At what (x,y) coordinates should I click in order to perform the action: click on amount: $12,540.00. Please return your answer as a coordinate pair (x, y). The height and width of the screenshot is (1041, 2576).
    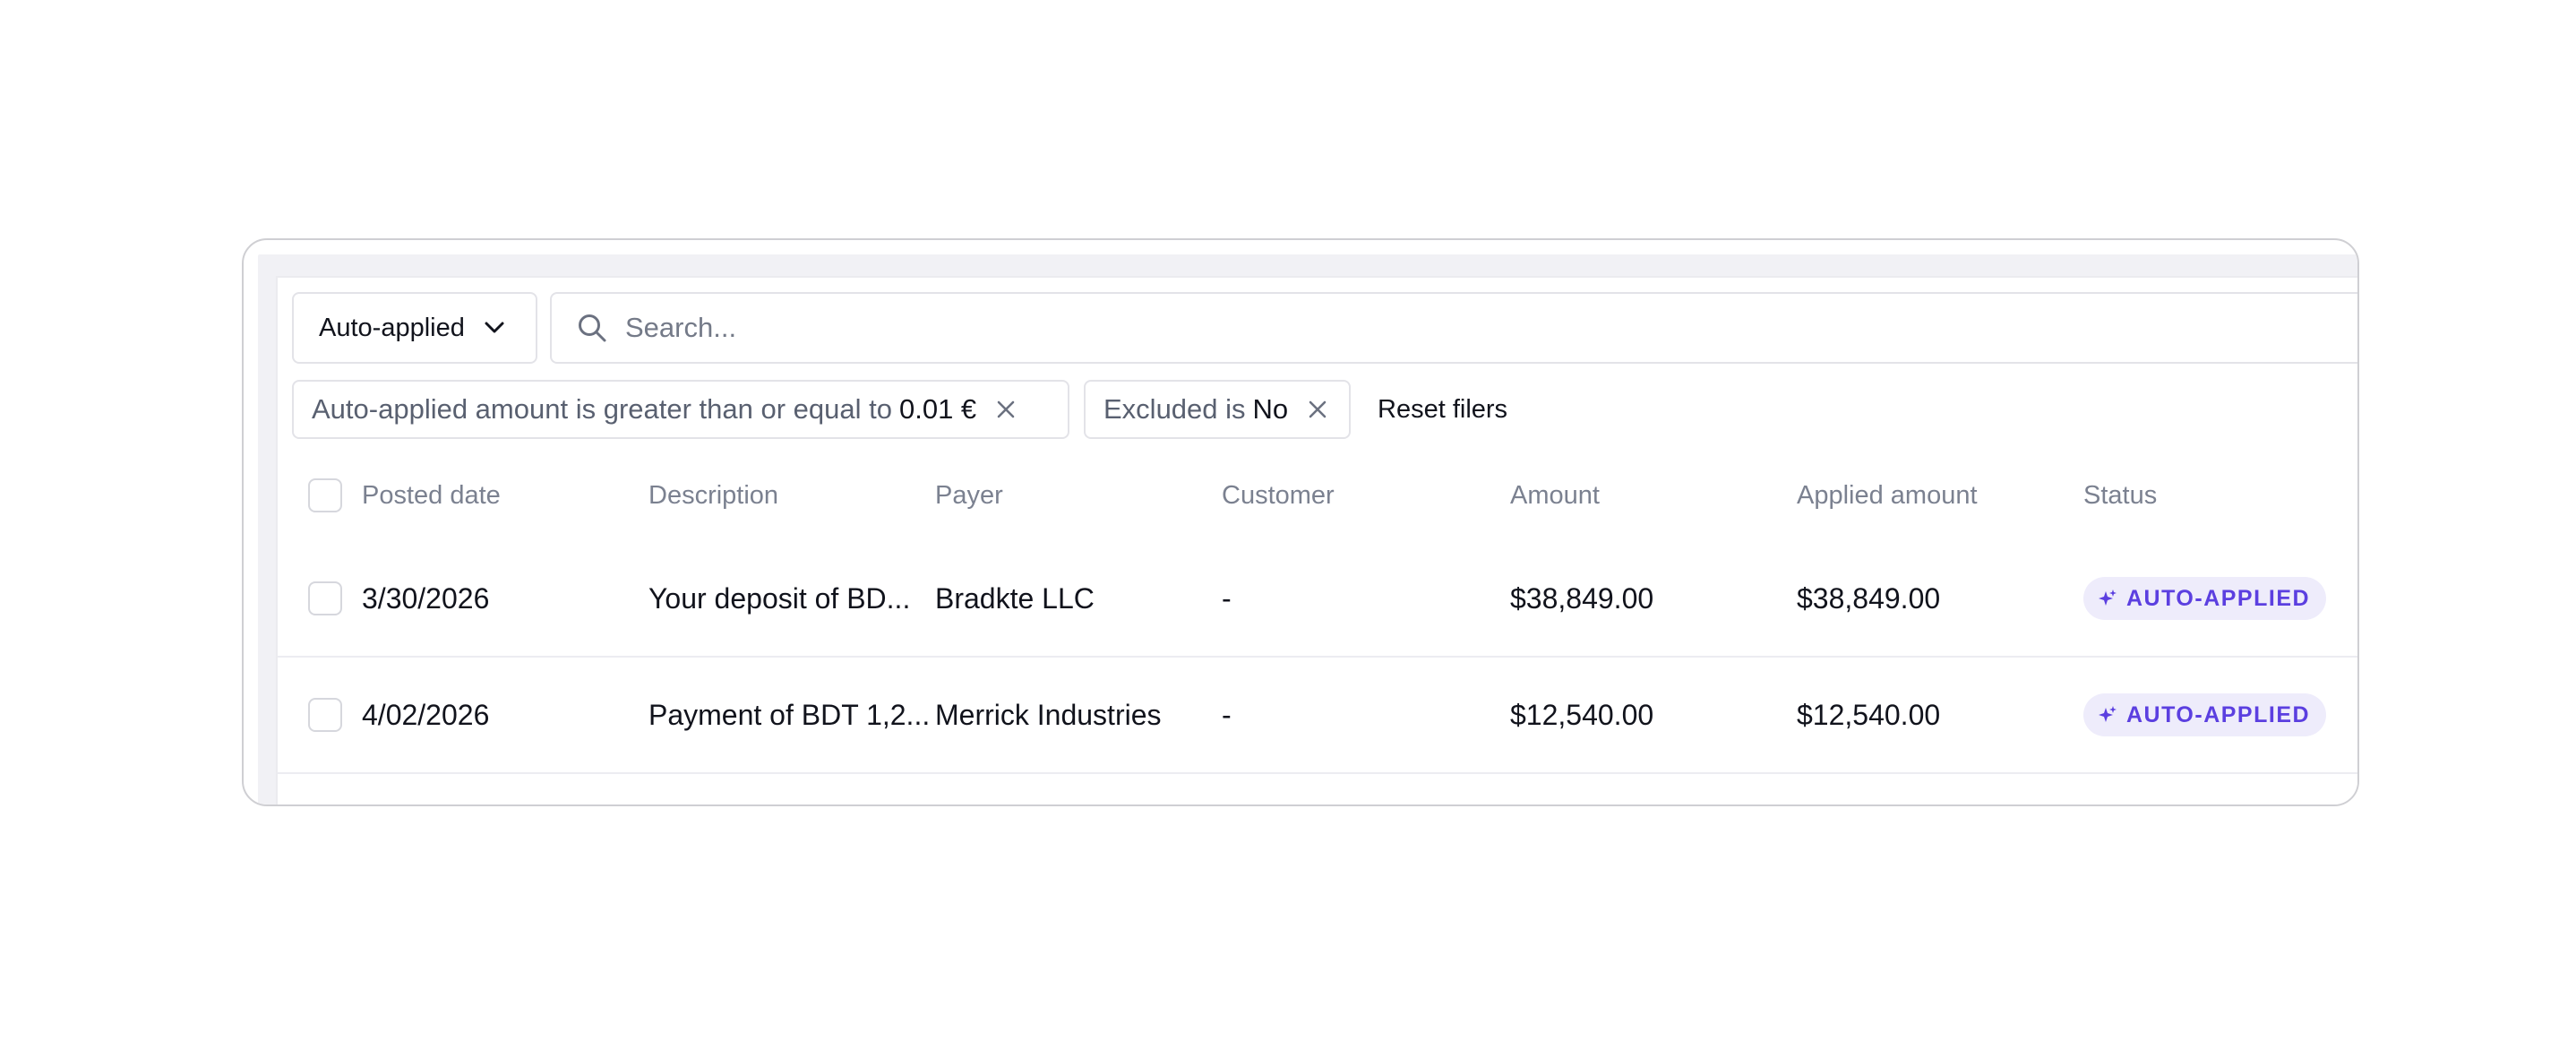
    Looking at the image, I should click on (1582, 714).